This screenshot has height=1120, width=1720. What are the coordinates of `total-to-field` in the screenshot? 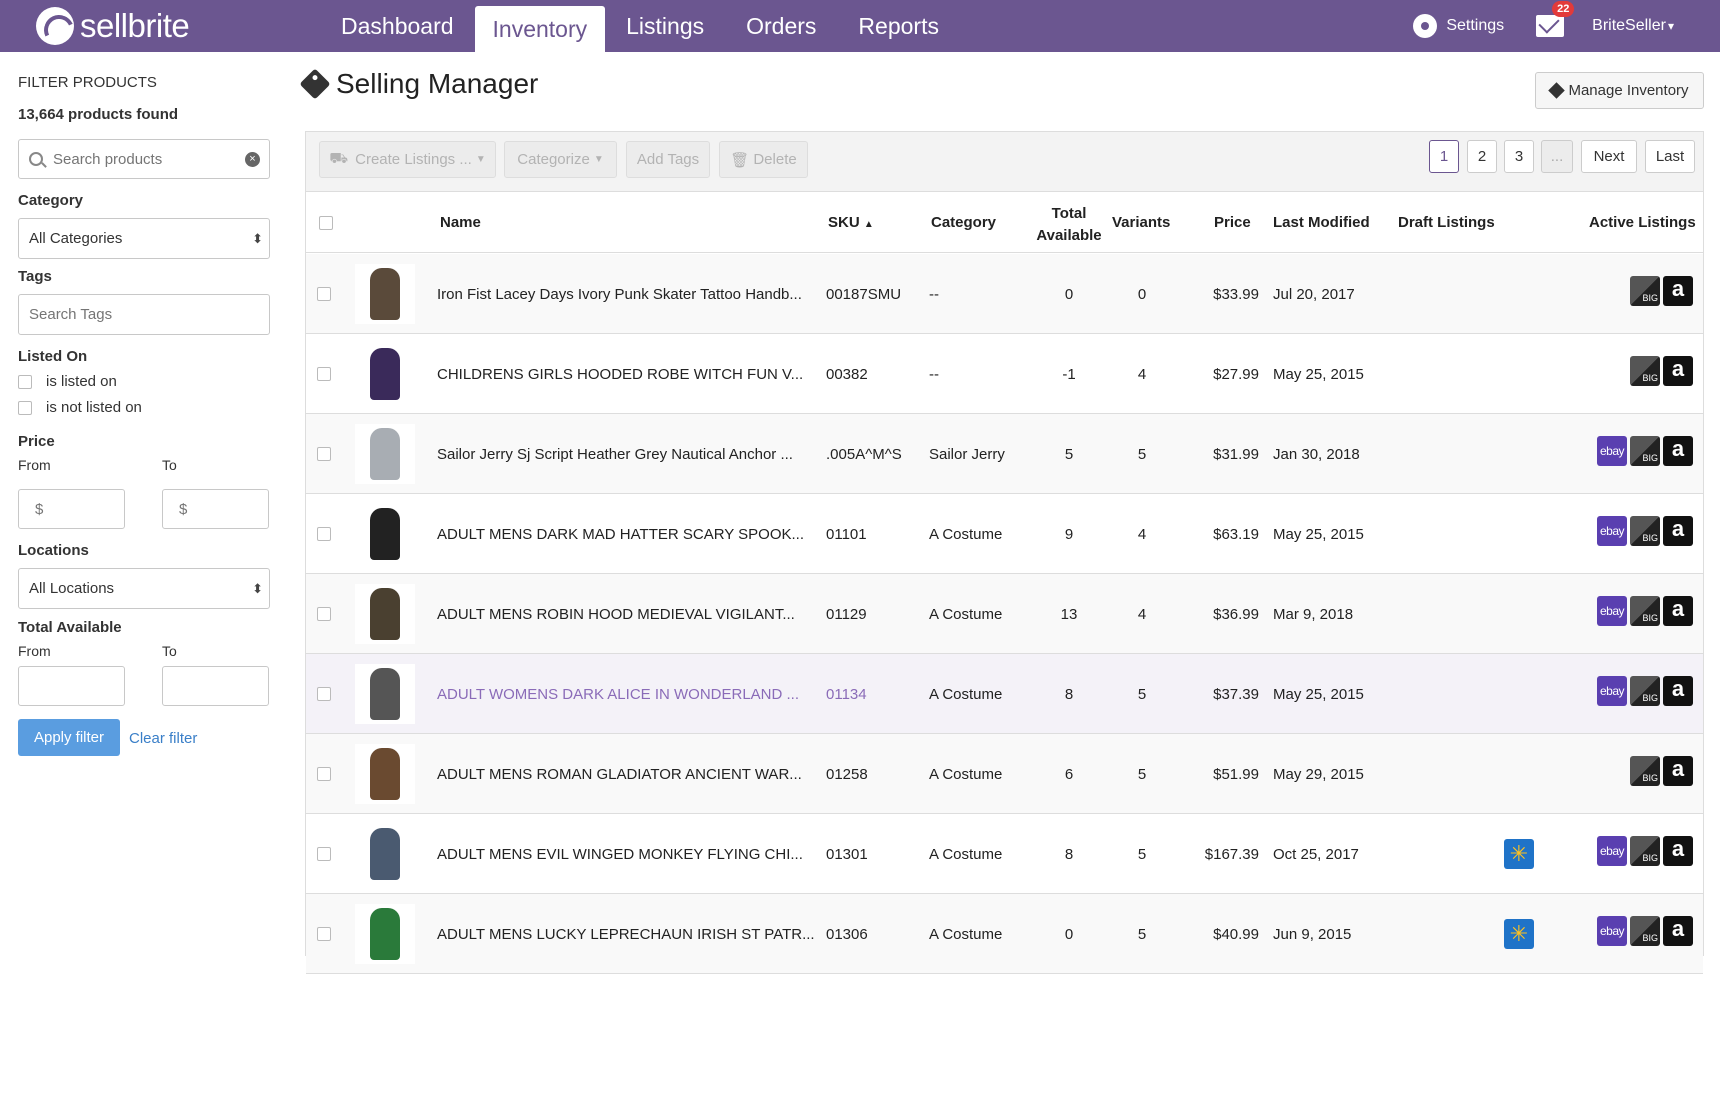 It's located at (215, 686).